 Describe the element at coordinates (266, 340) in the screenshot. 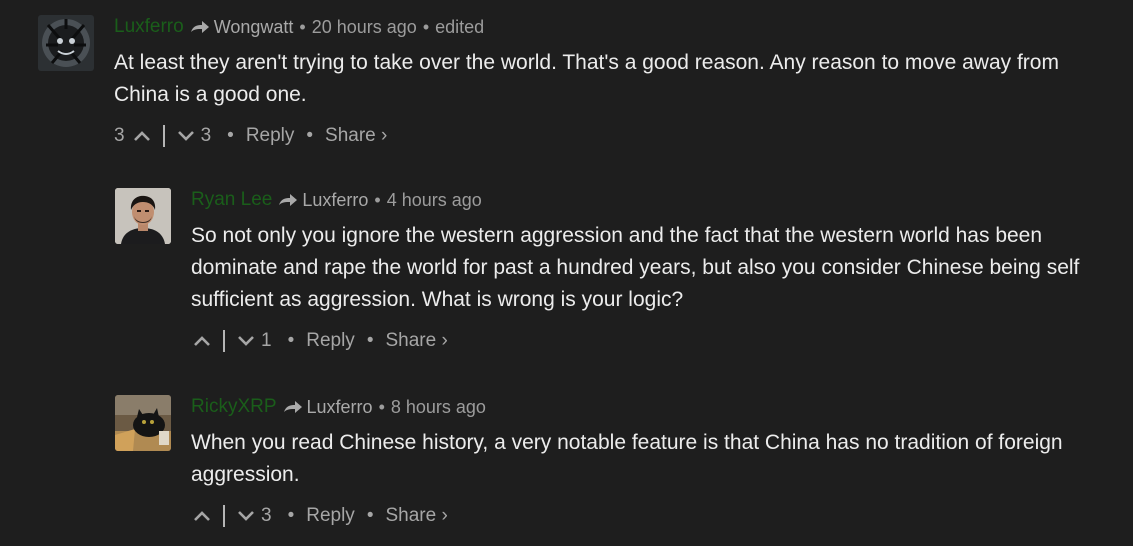

I see `downvote-count: 1` at that location.